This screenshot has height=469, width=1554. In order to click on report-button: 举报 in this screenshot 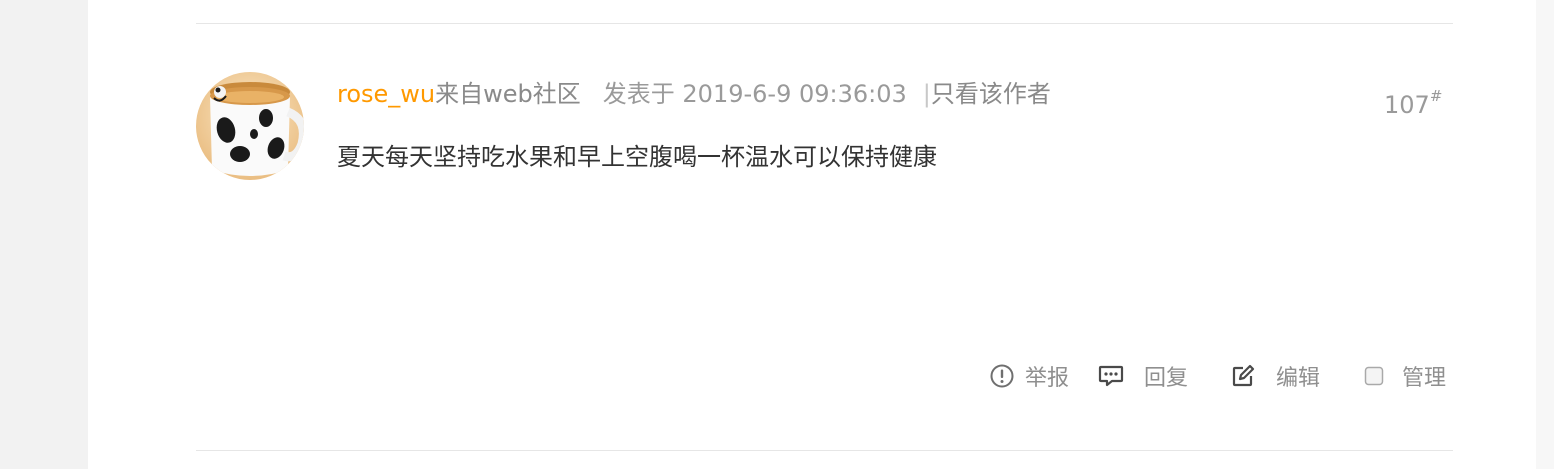, I will do `click(1029, 376)`.